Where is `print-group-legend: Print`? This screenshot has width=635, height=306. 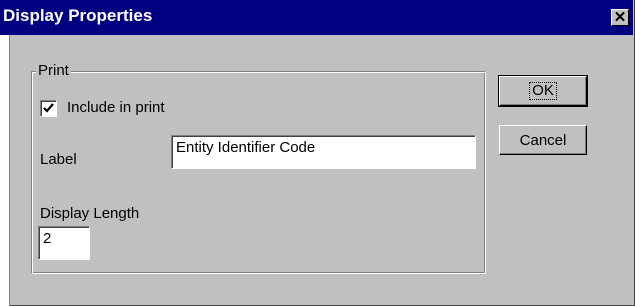
print-group-legend: Print is located at coordinates (53, 70).